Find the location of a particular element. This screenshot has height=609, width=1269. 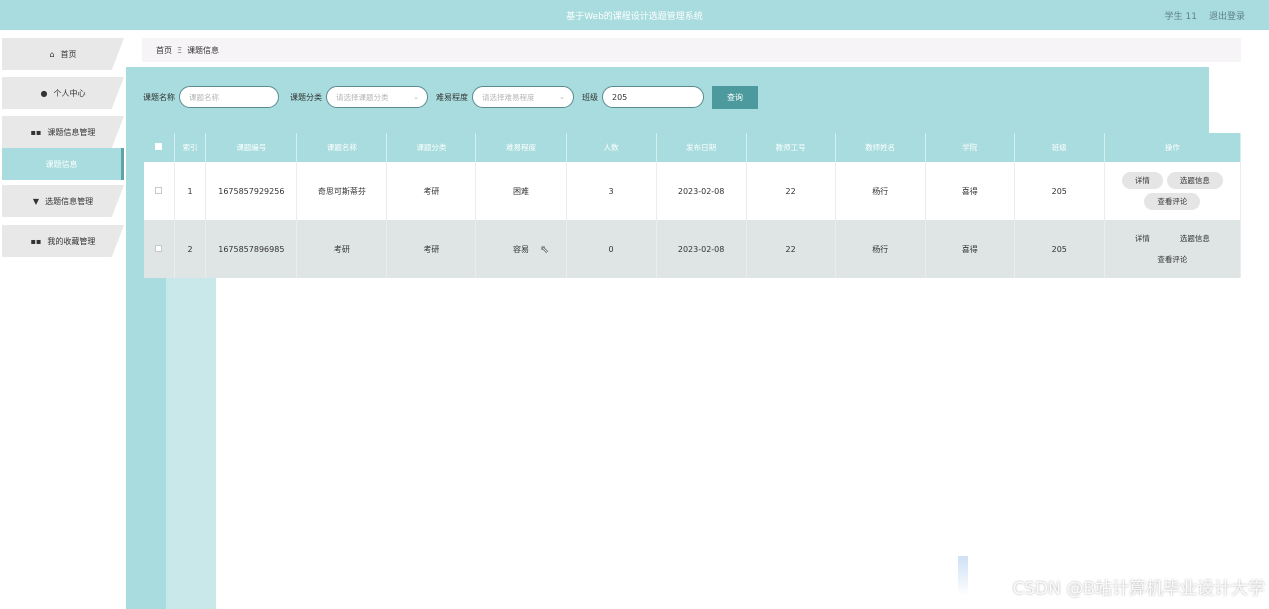

breadcrumb: 首页 Ξ 课题信息 is located at coordinates (691, 50).